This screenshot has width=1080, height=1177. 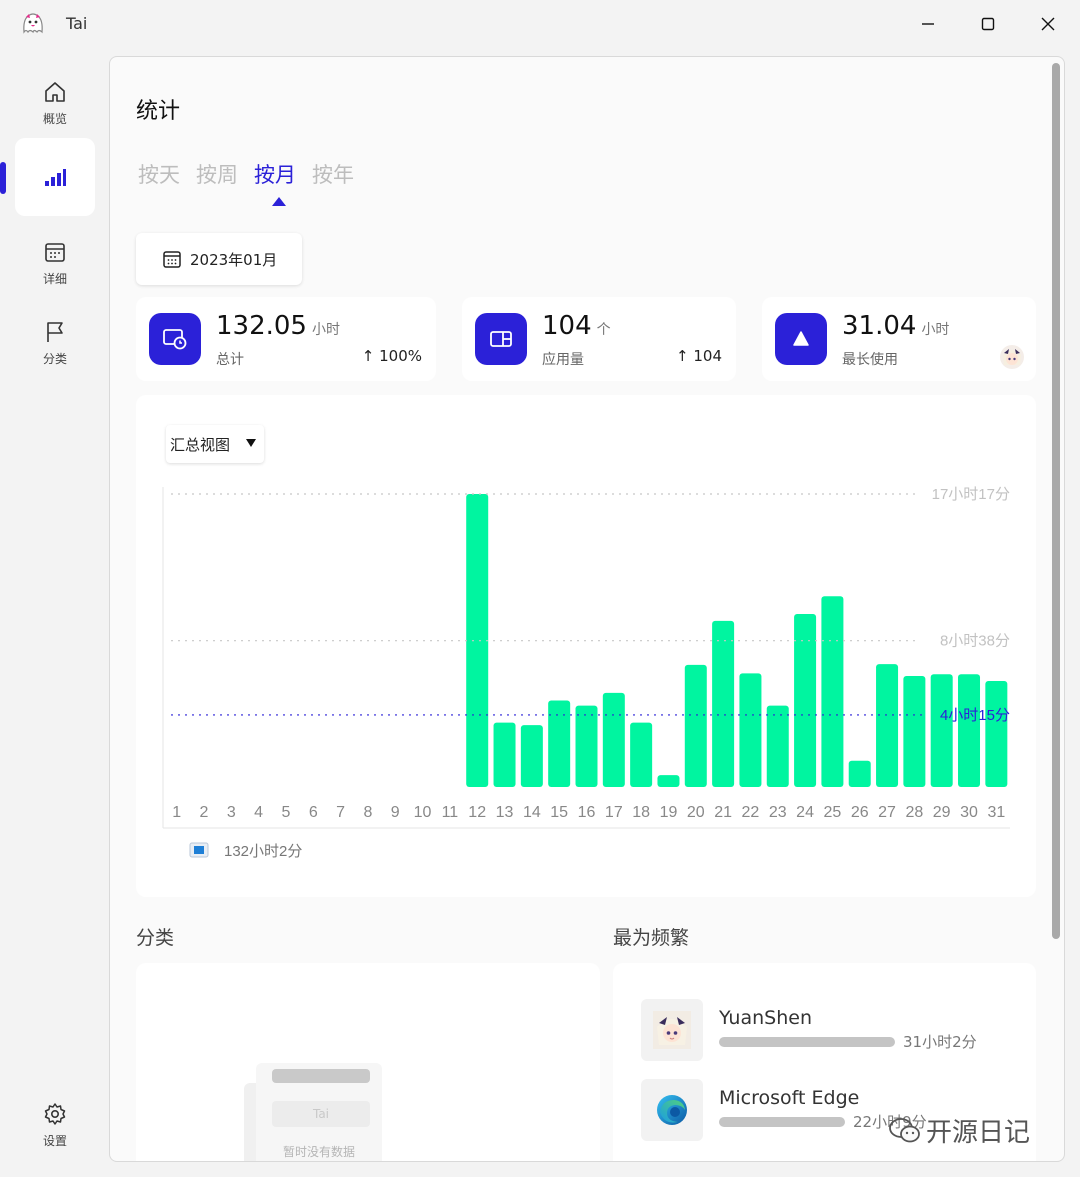 I want to click on usage-time: 31小时2分, so click(x=940, y=1042).